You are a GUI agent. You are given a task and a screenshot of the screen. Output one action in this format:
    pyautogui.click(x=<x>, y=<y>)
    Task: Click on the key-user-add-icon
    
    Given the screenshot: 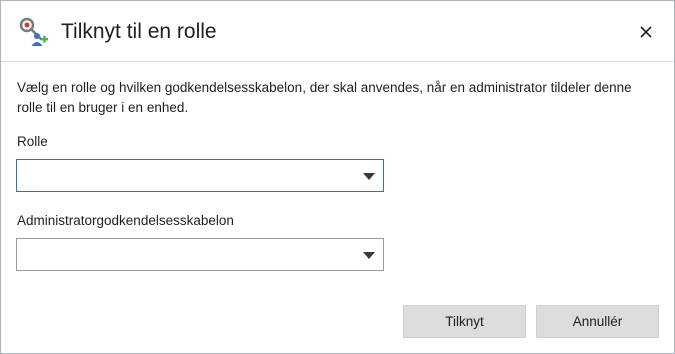 What is the action you would take?
    pyautogui.click(x=33, y=32)
    